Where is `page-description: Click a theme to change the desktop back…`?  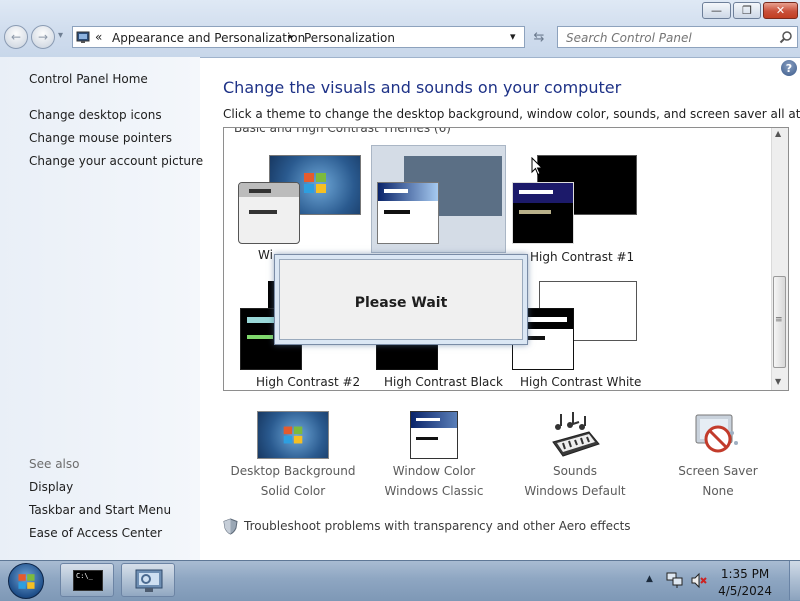 page-description: Click a theme to change the desktop back… is located at coordinates (511, 114).